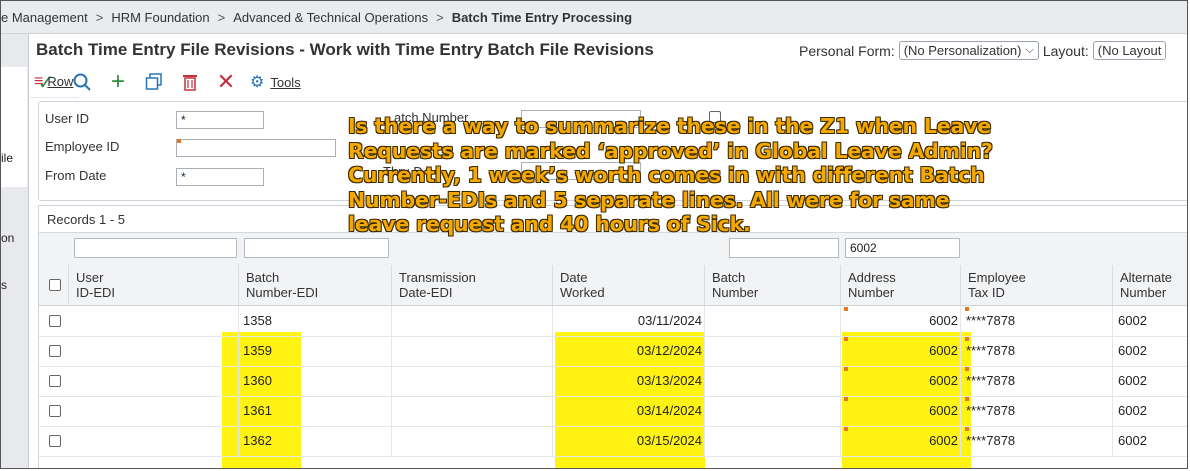 This screenshot has width=1190, height=471. I want to click on table-cell-date-worked: 03/15/2024, so click(629, 441).